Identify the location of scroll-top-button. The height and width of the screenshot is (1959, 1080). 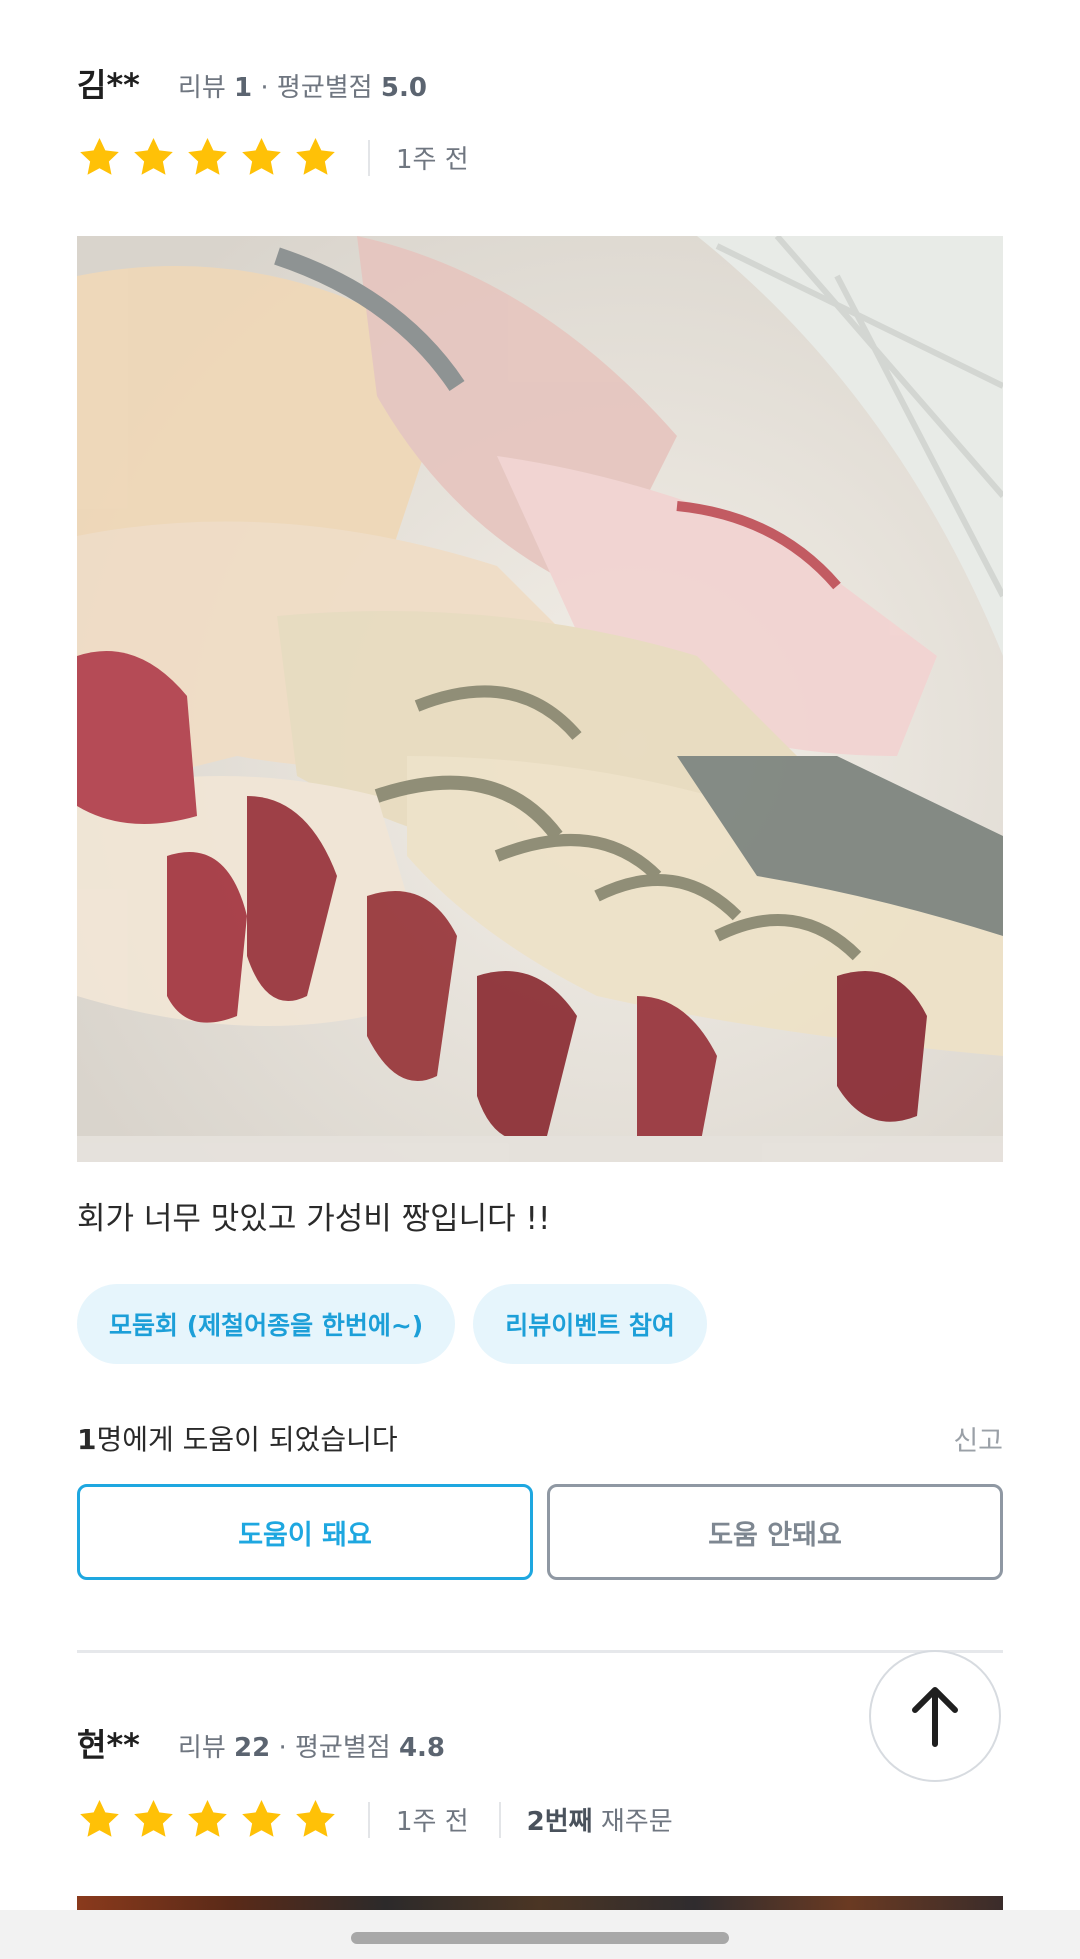
(935, 1716).